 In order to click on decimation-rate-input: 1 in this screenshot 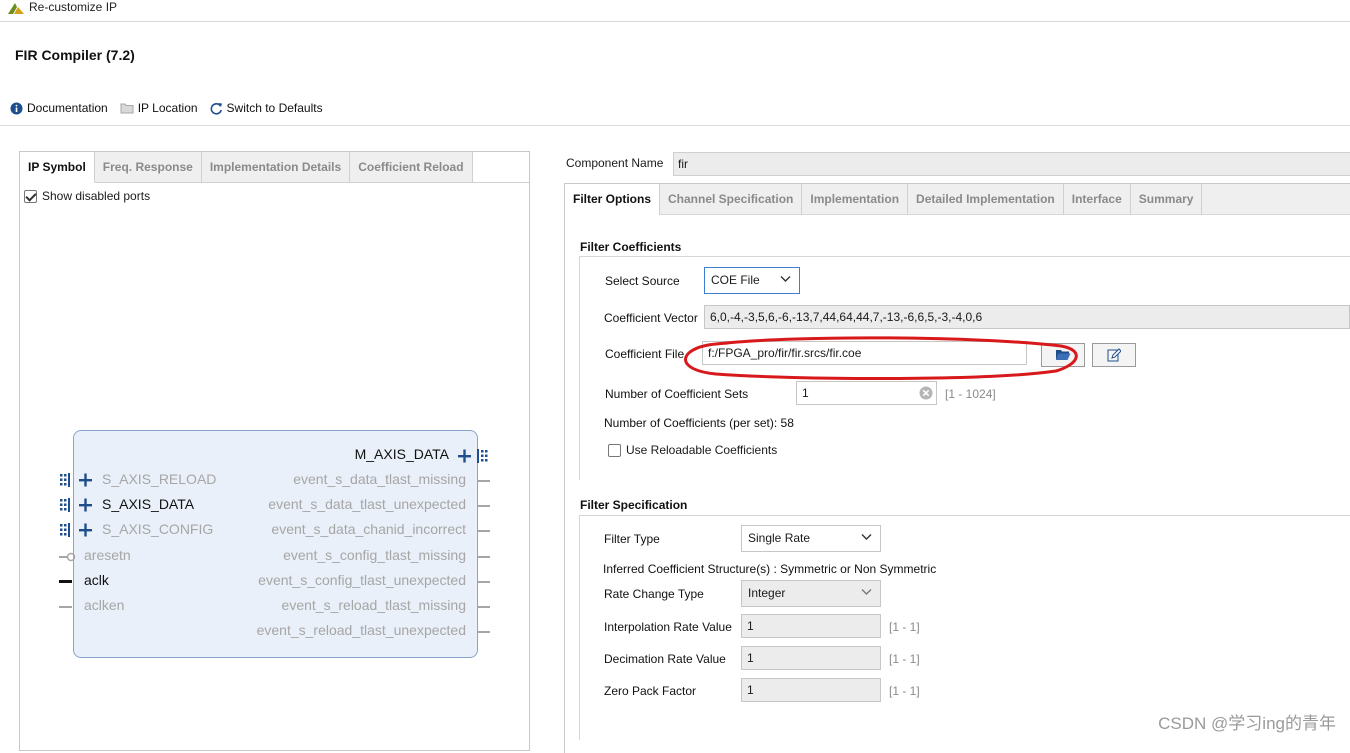, I will do `click(811, 658)`.